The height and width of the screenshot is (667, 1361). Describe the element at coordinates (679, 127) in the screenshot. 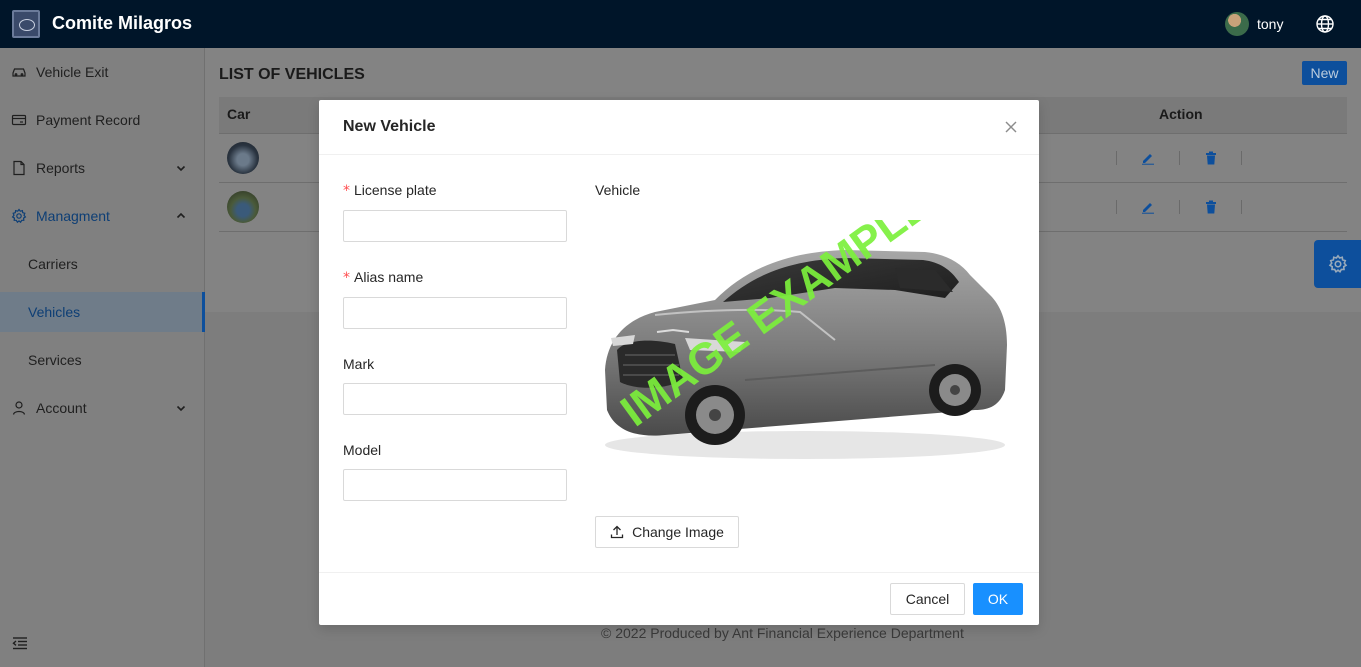

I see `modal-header: New Vehicle` at that location.